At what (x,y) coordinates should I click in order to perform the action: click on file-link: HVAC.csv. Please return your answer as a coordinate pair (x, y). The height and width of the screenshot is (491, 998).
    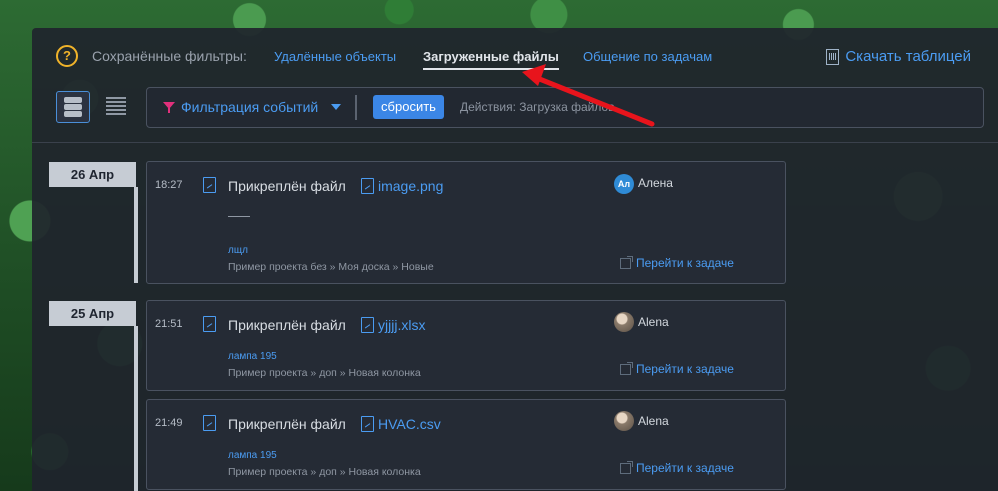
    Looking at the image, I should click on (409, 424).